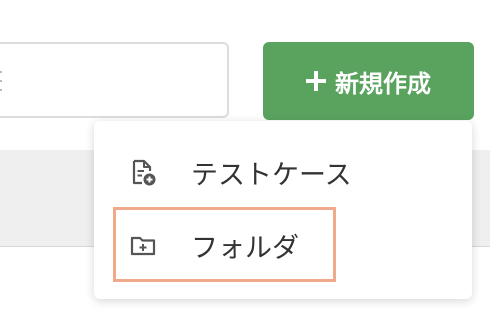 This screenshot has height=318, width=490. Describe the element at coordinates (144, 172) in the screenshot. I see `document-add-icon` at that location.